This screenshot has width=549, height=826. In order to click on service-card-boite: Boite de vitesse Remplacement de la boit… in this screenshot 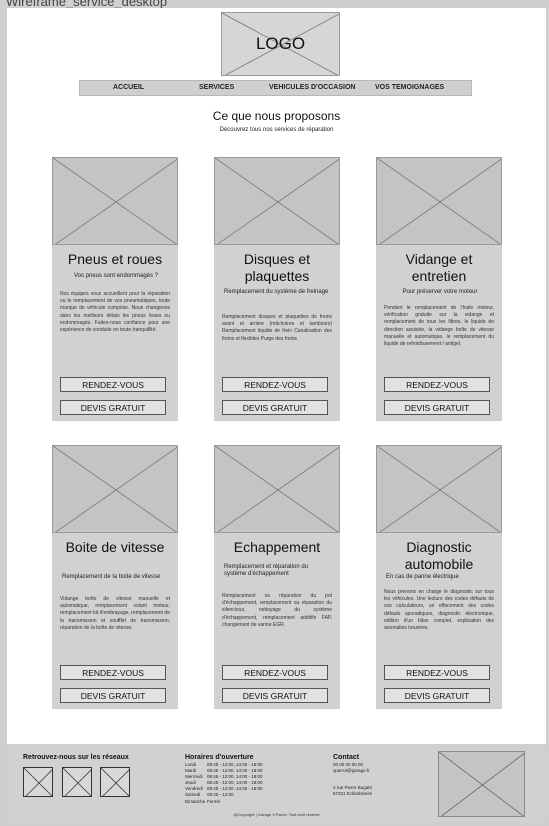, I will do `click(115, 577)`.